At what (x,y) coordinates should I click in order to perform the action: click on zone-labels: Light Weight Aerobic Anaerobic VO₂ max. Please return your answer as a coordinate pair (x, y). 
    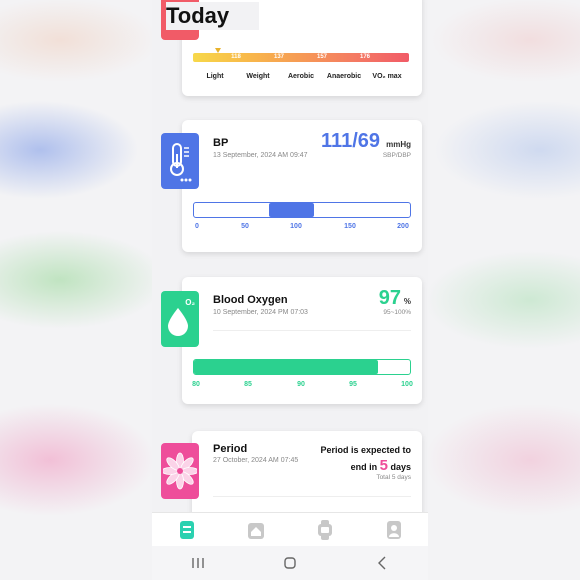
    Looking at the image, I should click on (301, 78).